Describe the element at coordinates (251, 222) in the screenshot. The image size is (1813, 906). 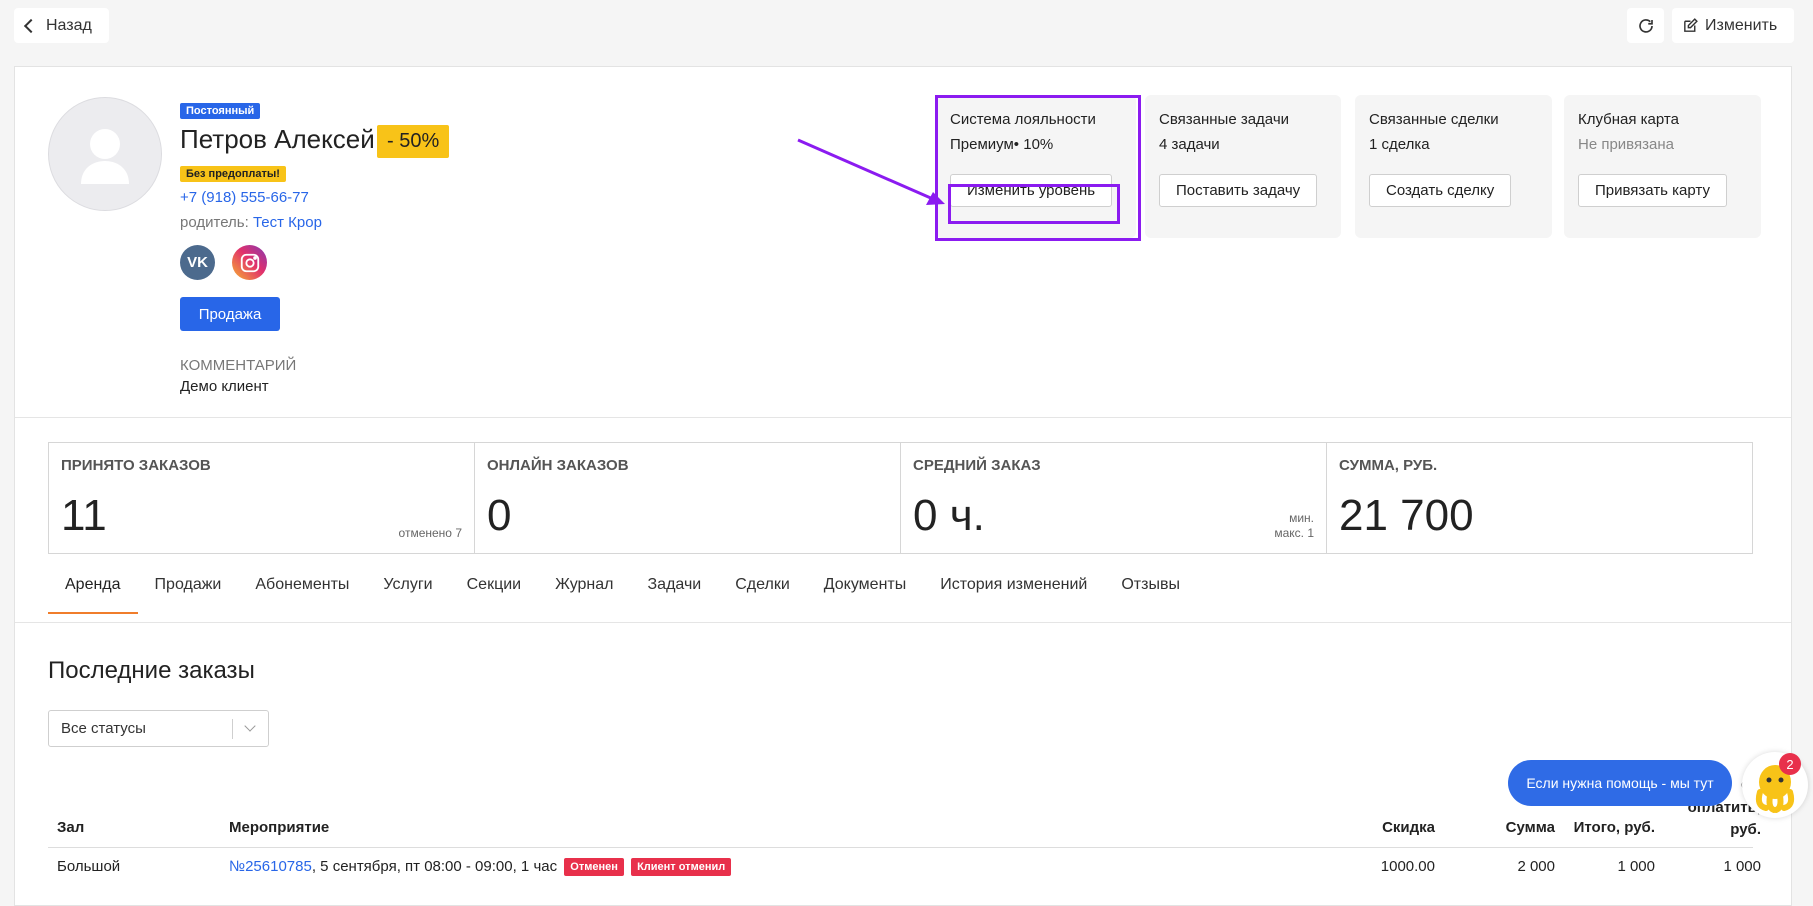
I see `parent-row: родитель: Тест Крор` at that location.